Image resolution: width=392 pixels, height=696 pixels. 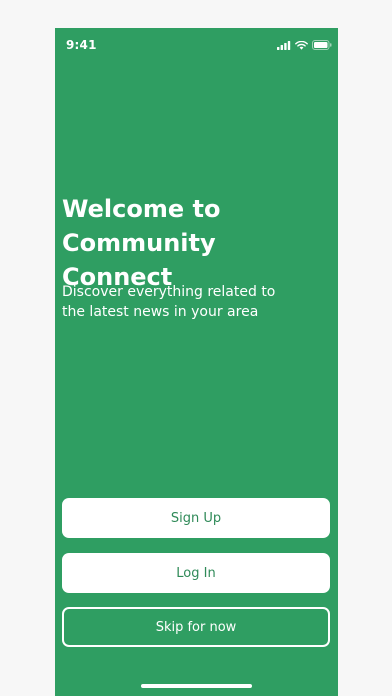 I want to click on skip-for-now-button: Skip for now, so click(x=196, y=627).